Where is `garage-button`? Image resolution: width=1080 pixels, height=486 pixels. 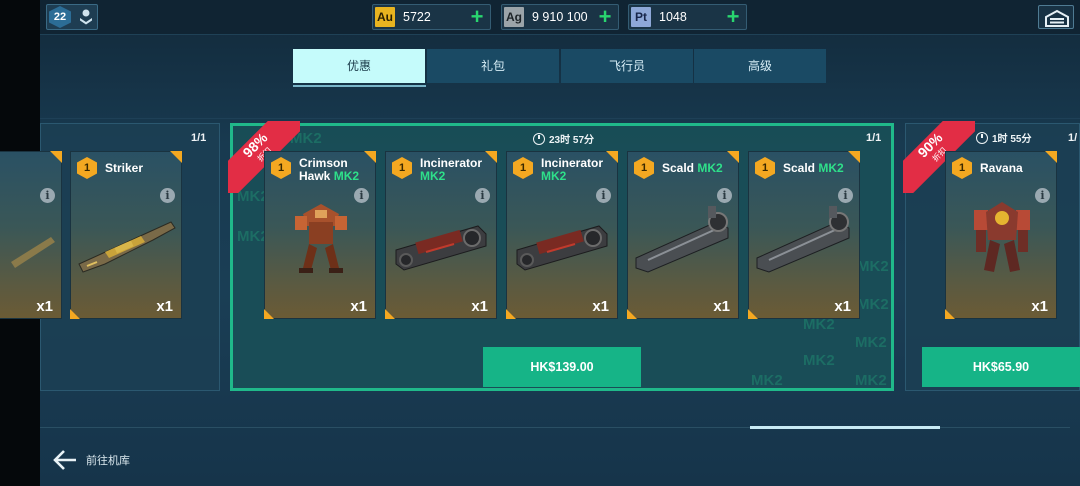 garage-button is located at coordinates (1056, 17).